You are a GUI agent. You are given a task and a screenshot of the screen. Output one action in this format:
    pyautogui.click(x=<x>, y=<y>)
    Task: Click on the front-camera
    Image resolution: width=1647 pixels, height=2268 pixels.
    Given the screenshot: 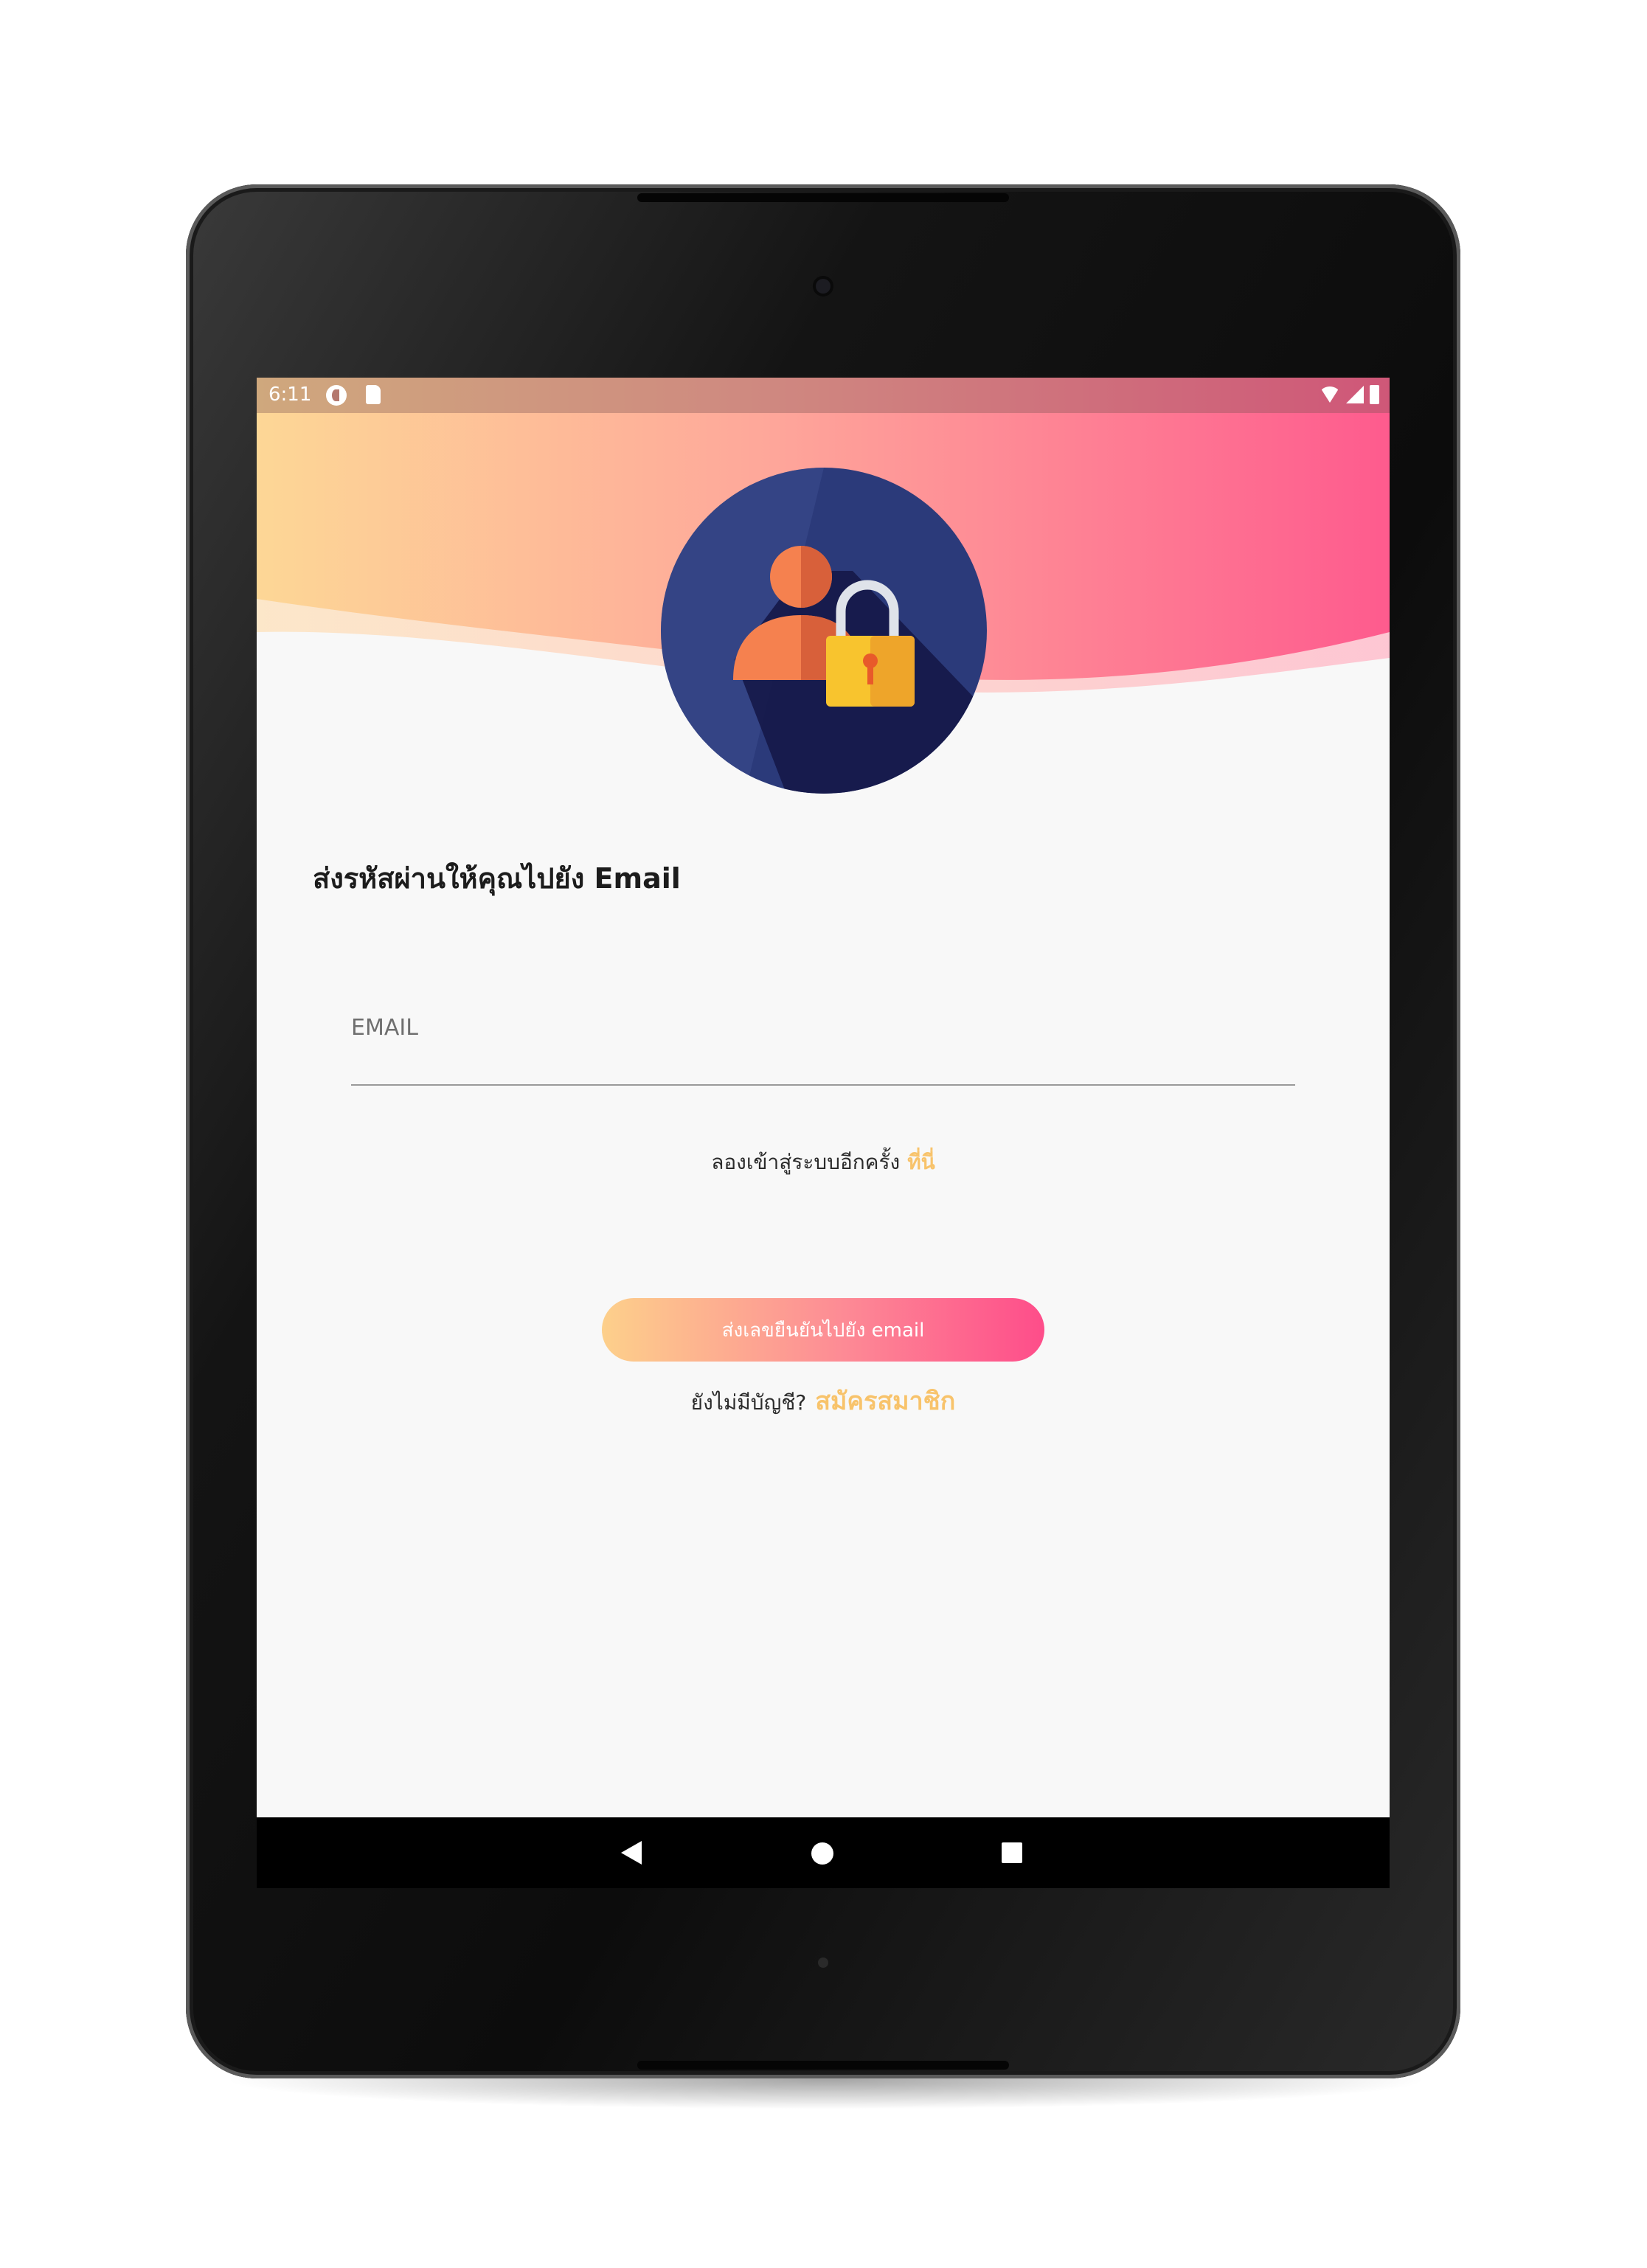 What is the action you would take?
    pyautogui.click(x=823, y=286)
    